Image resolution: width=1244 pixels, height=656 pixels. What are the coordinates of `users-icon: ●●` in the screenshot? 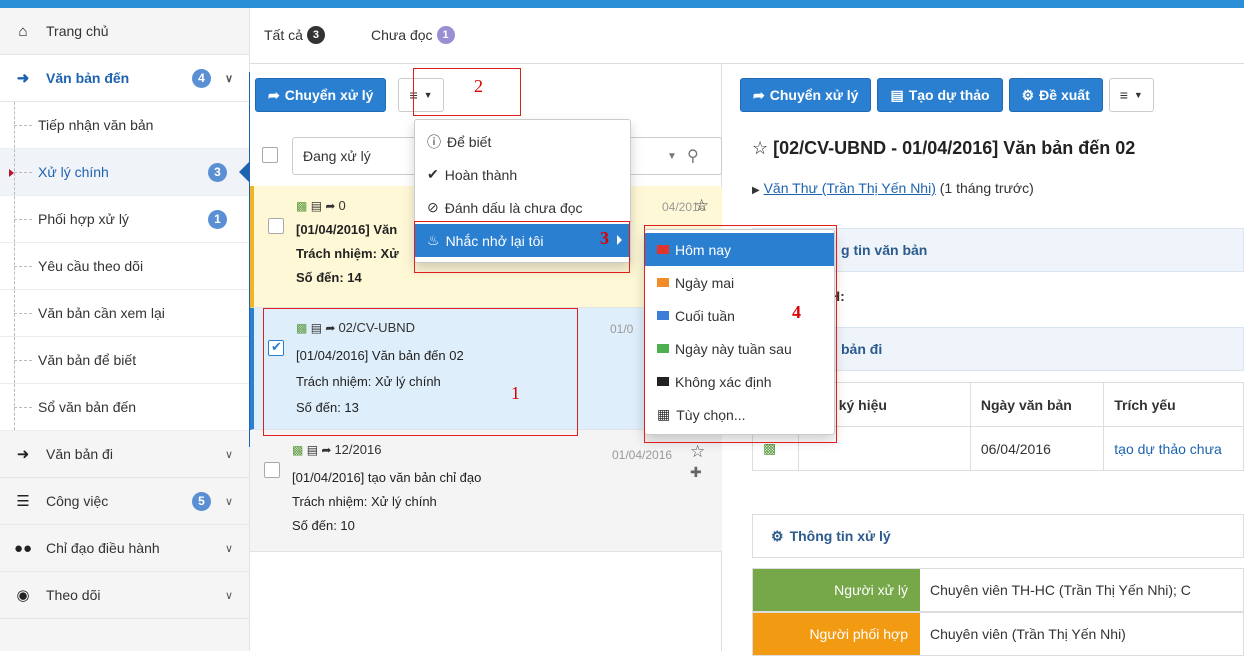 It's located at (23, 548).